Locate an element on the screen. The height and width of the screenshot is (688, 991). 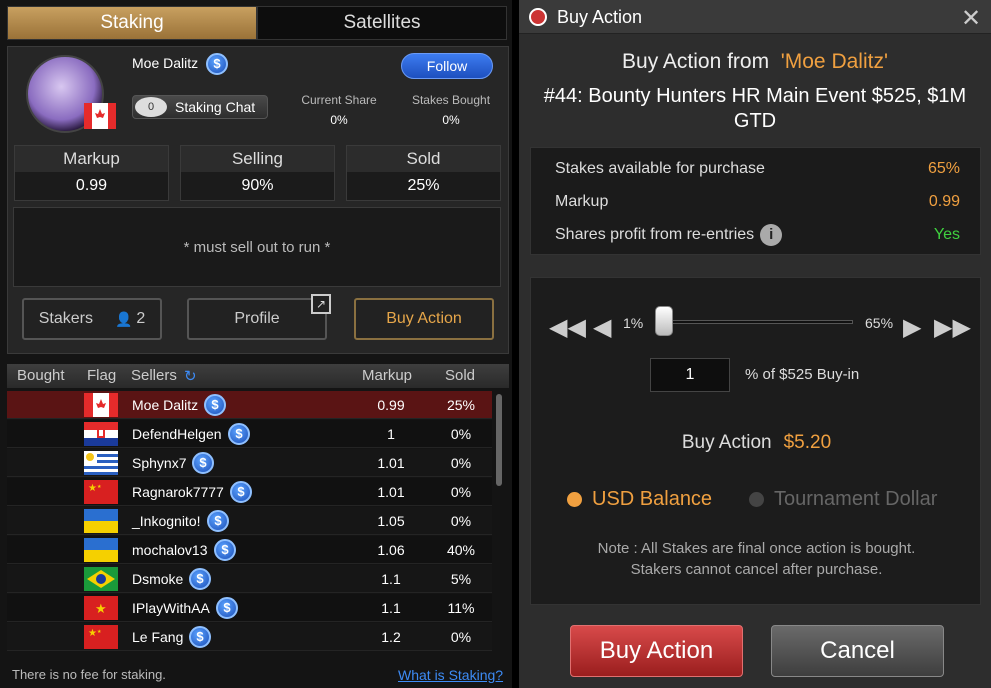
stakers-button: Stakers 👤 2 is located at coordinates (92, 319).